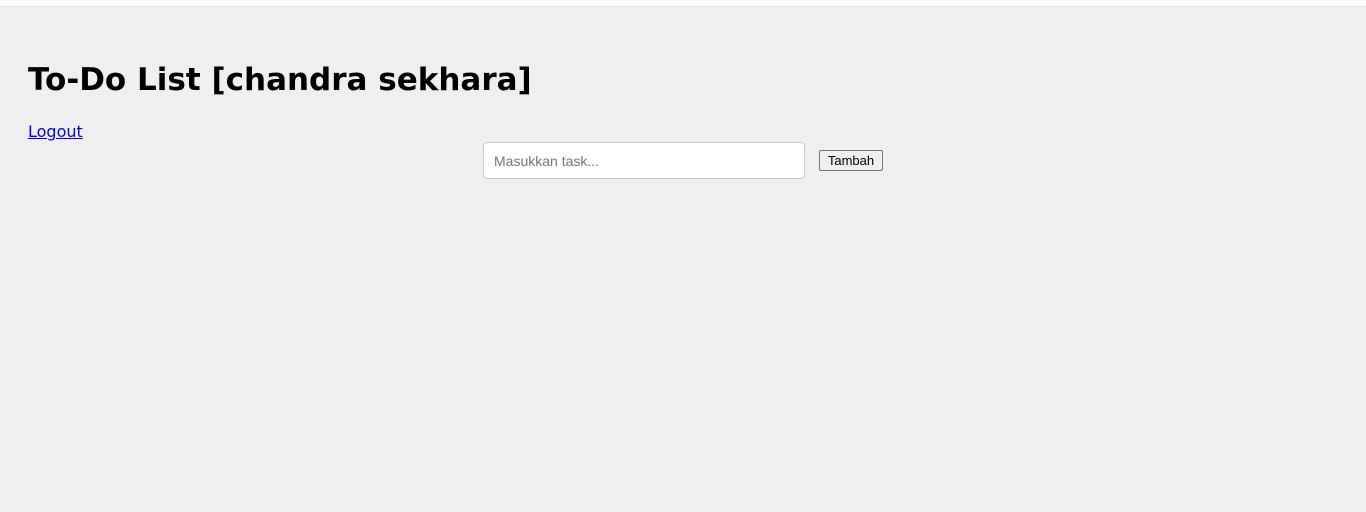  What do you see at coordinates (280, 80) in the screenshot?
I see `page-title: To-Do List [chandra sekhara]` at bounding box center [280, 80].